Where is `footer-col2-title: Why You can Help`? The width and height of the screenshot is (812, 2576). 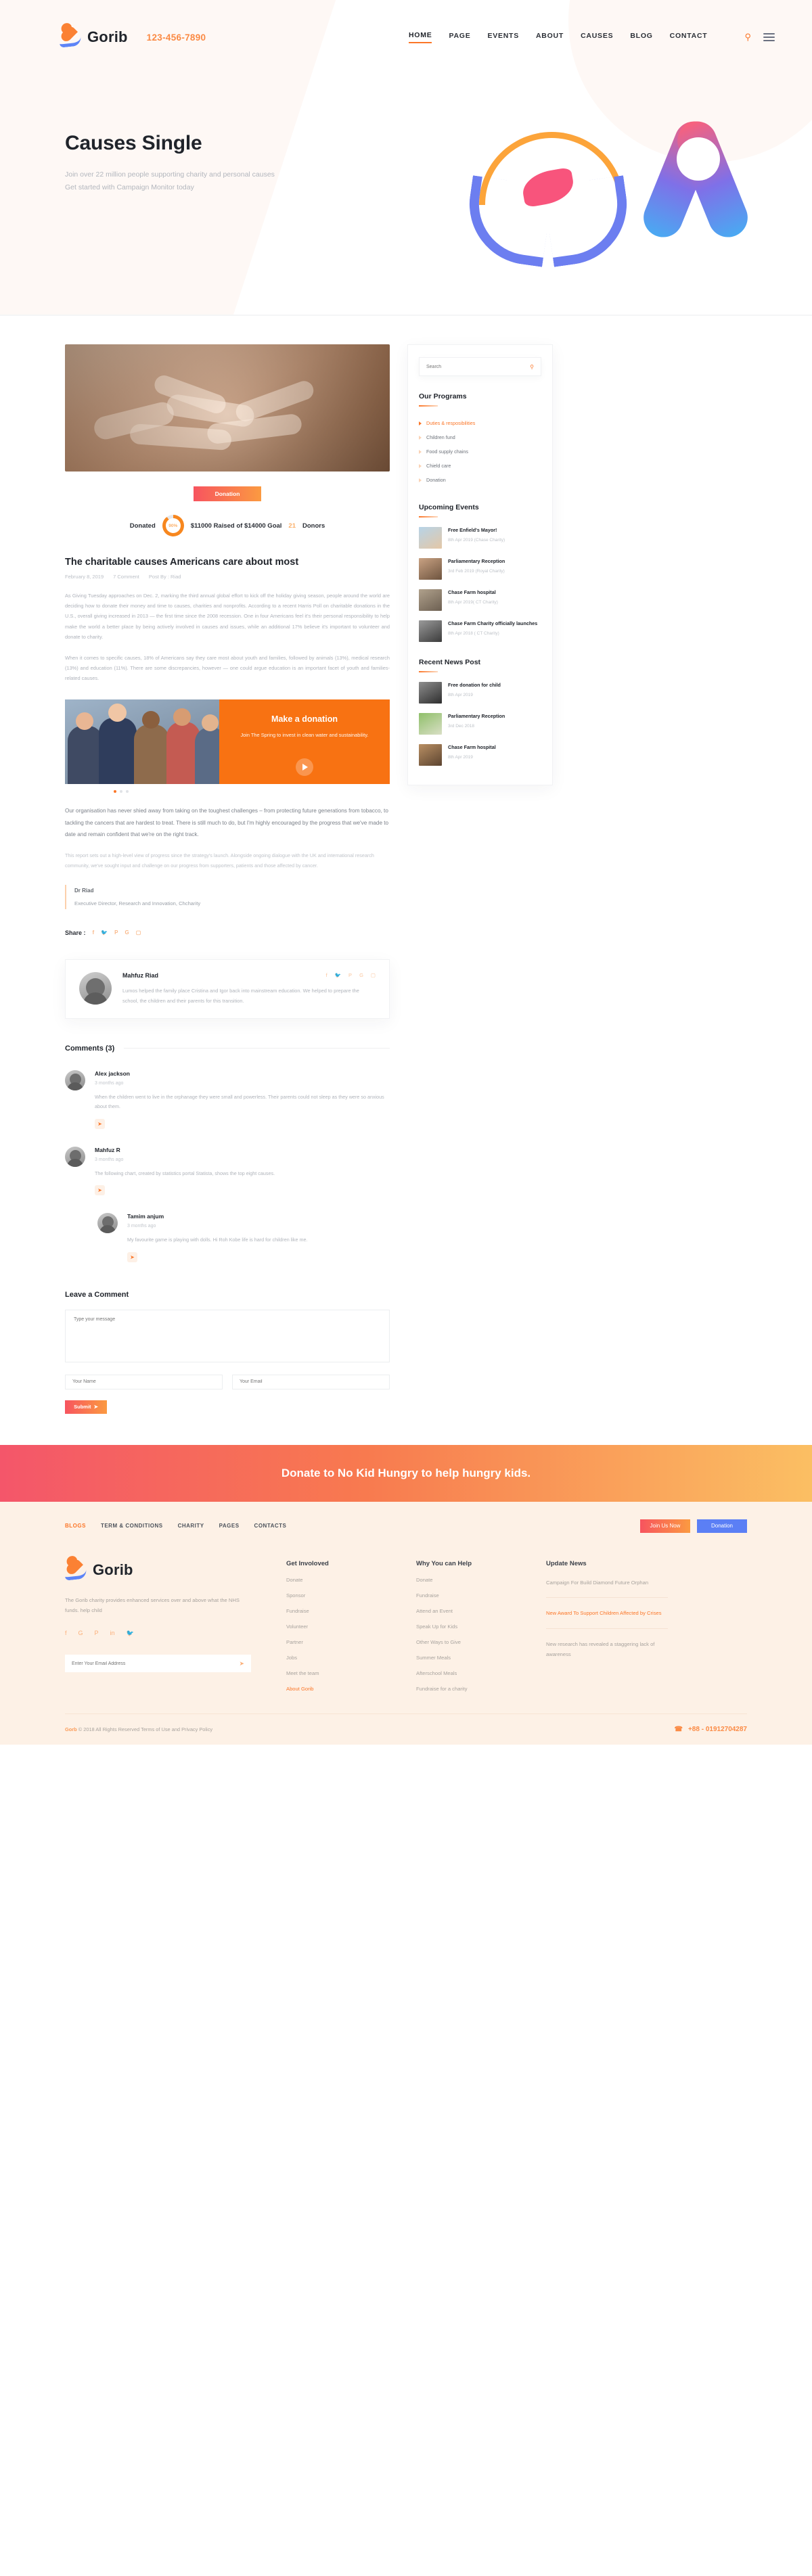
footer-col2-title: Why You can Help is located at coordinates (444, 1563).